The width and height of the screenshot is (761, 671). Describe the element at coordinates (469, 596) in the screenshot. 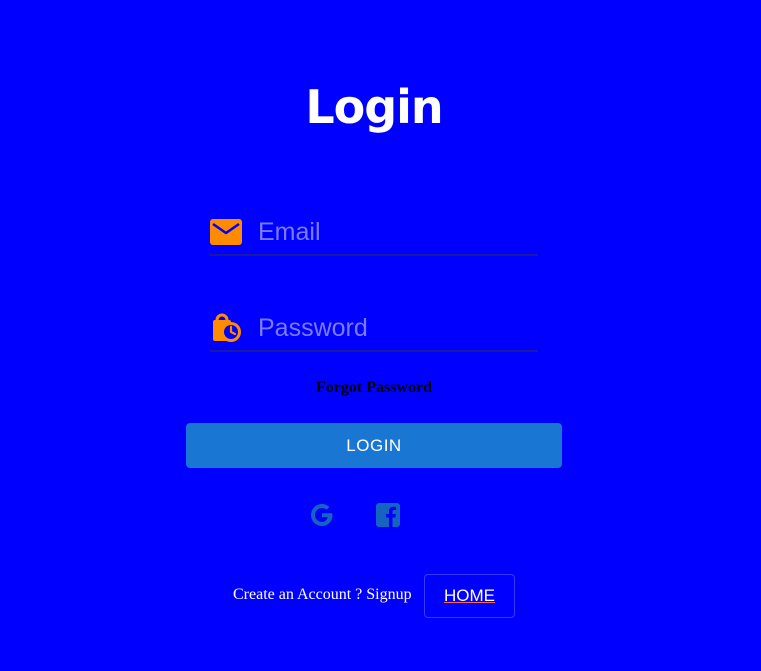

I see `home-button: HOME` at that location.